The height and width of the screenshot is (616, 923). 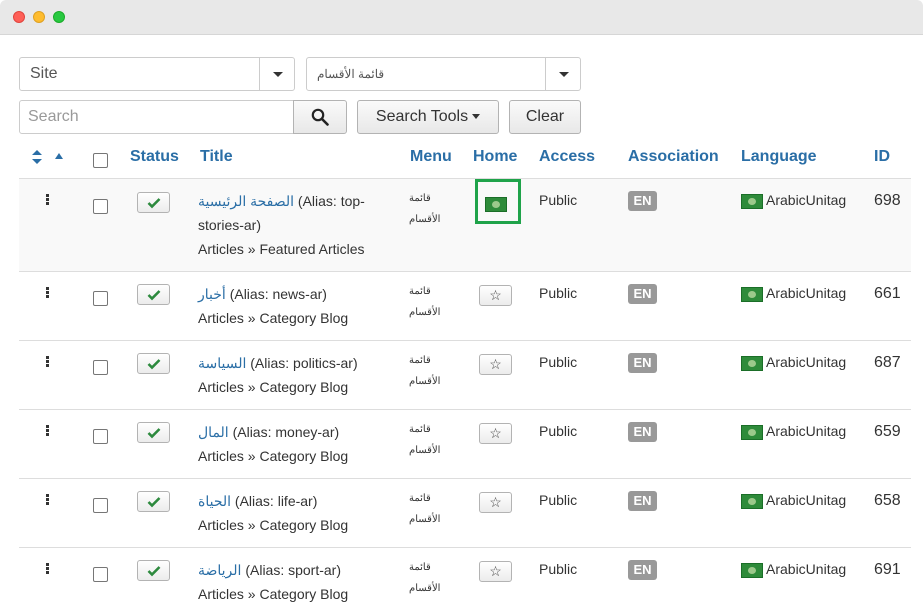 I want to click on menu-item-title-link: أخبار, so click(x=212, y=294).